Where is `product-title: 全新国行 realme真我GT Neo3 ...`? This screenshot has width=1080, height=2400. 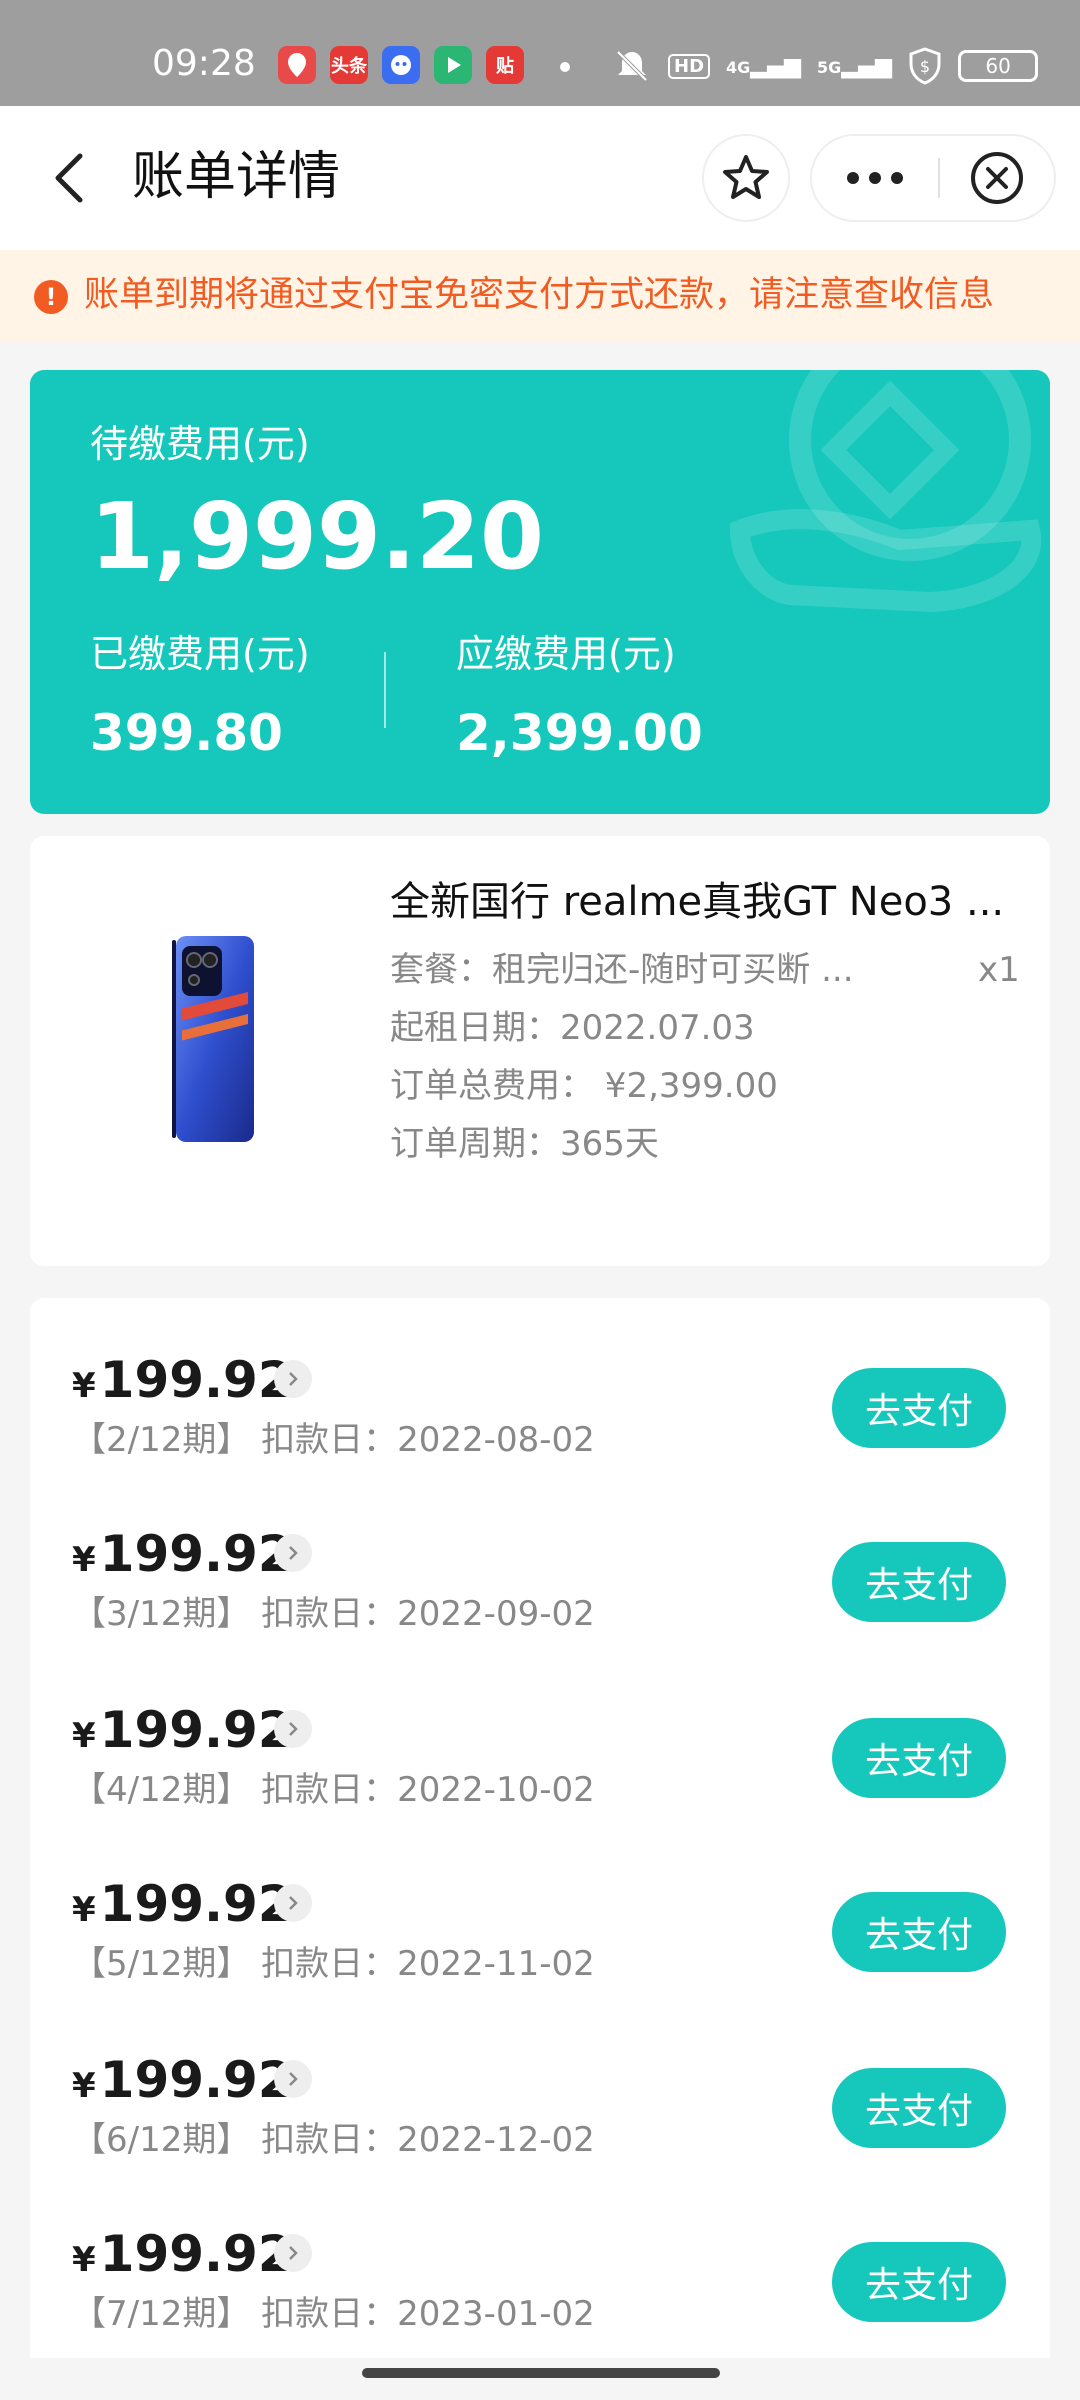 product-title: 全新国行 realme真我GT Neo3 ... is located at coordinates (697, 902).